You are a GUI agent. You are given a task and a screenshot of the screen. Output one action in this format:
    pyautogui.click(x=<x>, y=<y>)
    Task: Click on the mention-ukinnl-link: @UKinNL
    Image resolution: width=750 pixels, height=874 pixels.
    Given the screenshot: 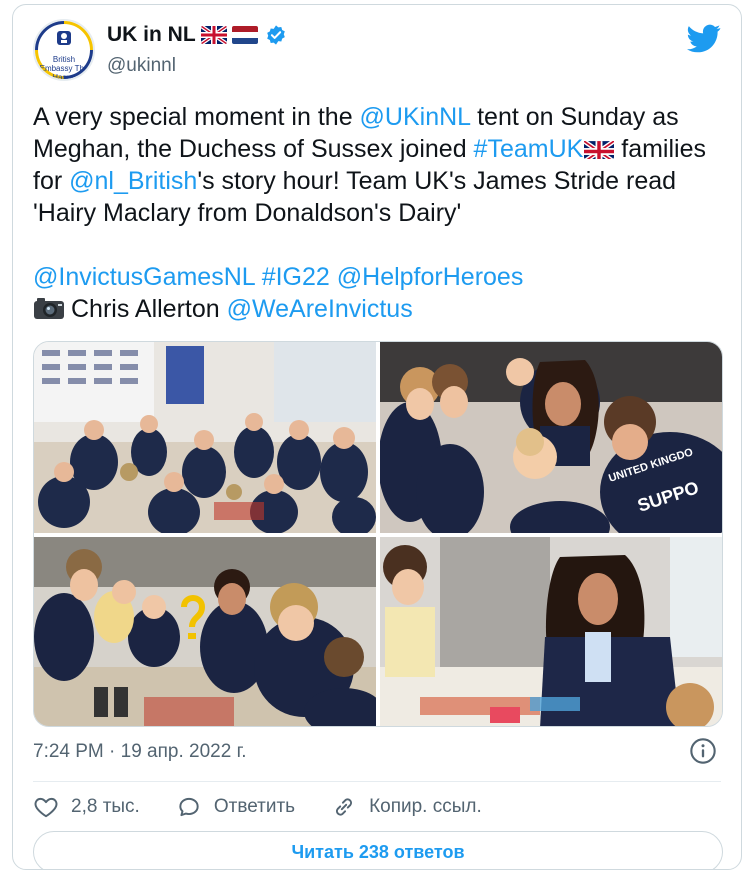 What is the action you would take?
    pyautogui.click(x=415, y=117)
    